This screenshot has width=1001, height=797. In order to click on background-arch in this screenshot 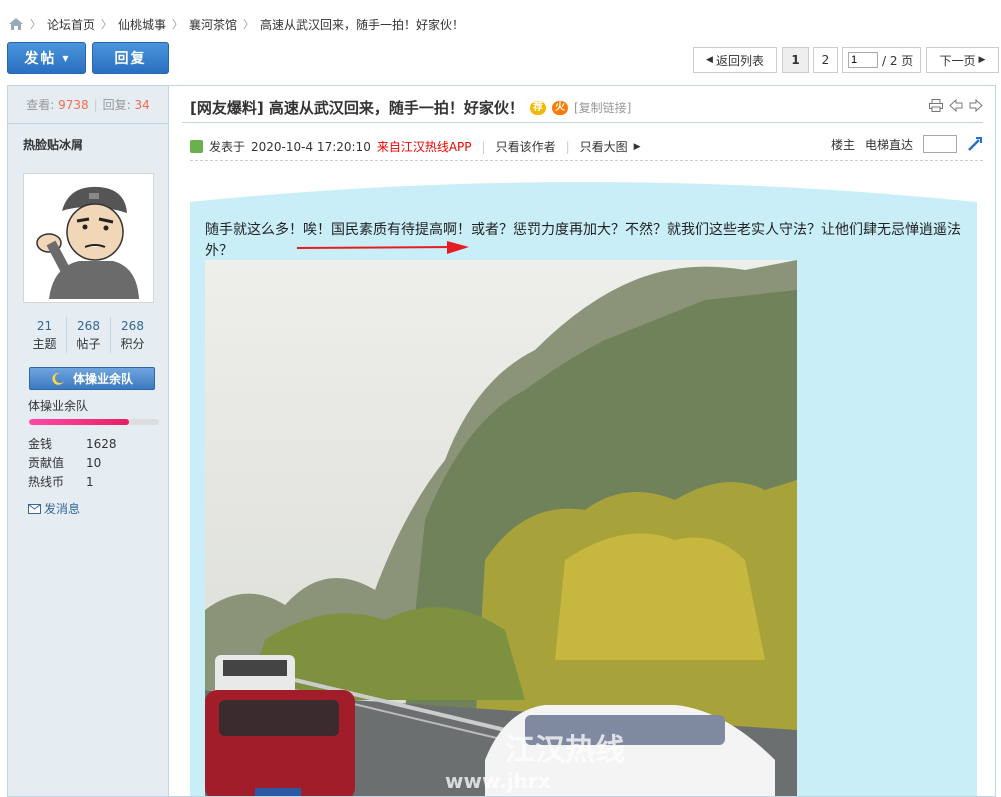, I will do `click(583, 187)`.